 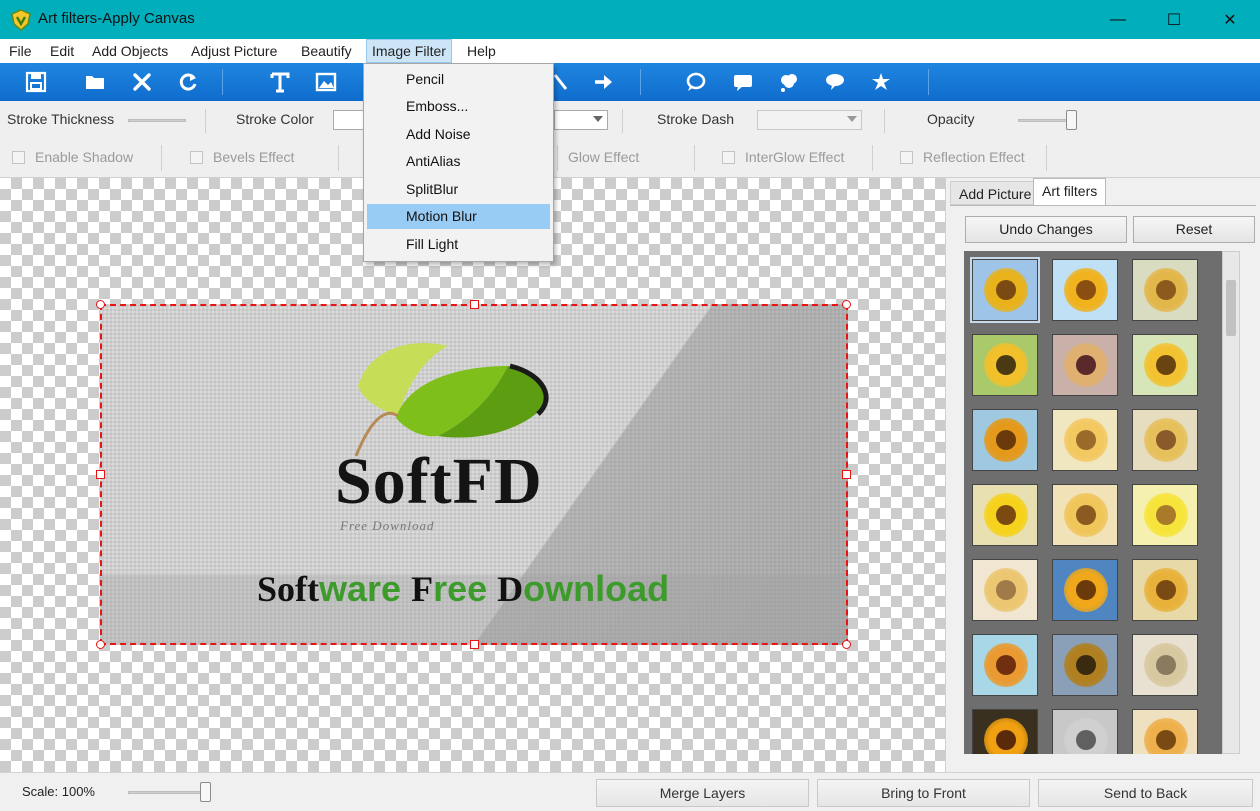 What do you see at coordinates (168, 792) in the screenshot?
I see `scale-slider-track` at bounding box center [168, 792].